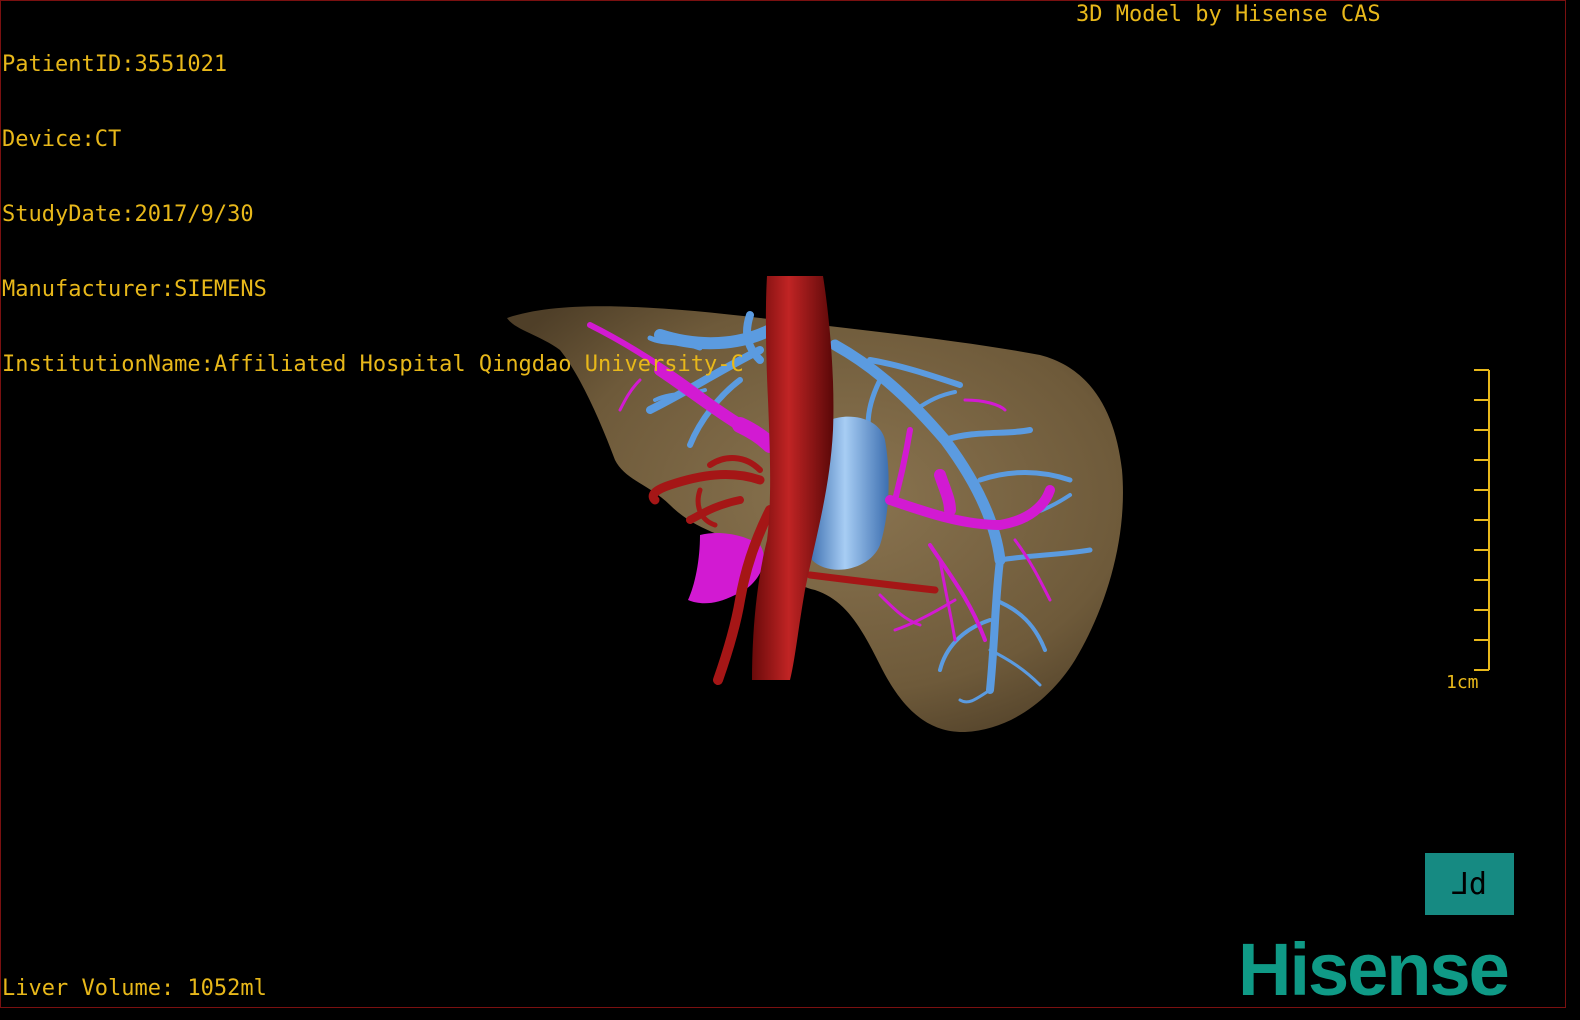 The image size is (1580, 1020). What do you see at coordinates (62, 139) in the screenshot?
I see `device-text: Device:CT` at bounding box center [62, 139].